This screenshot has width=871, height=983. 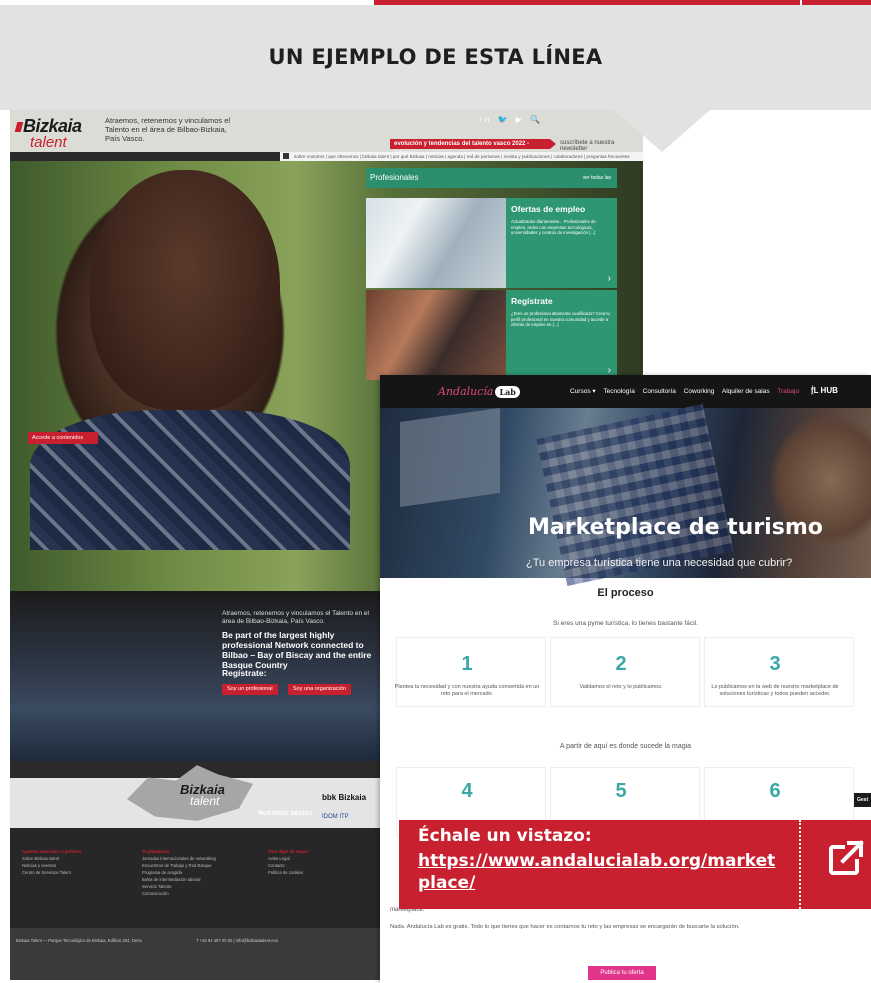 What do you see at coordinates (52, 851) in the screenshot?
I see `footer-heading: Agentes asociados y partners` at bounding box center [52, 851].